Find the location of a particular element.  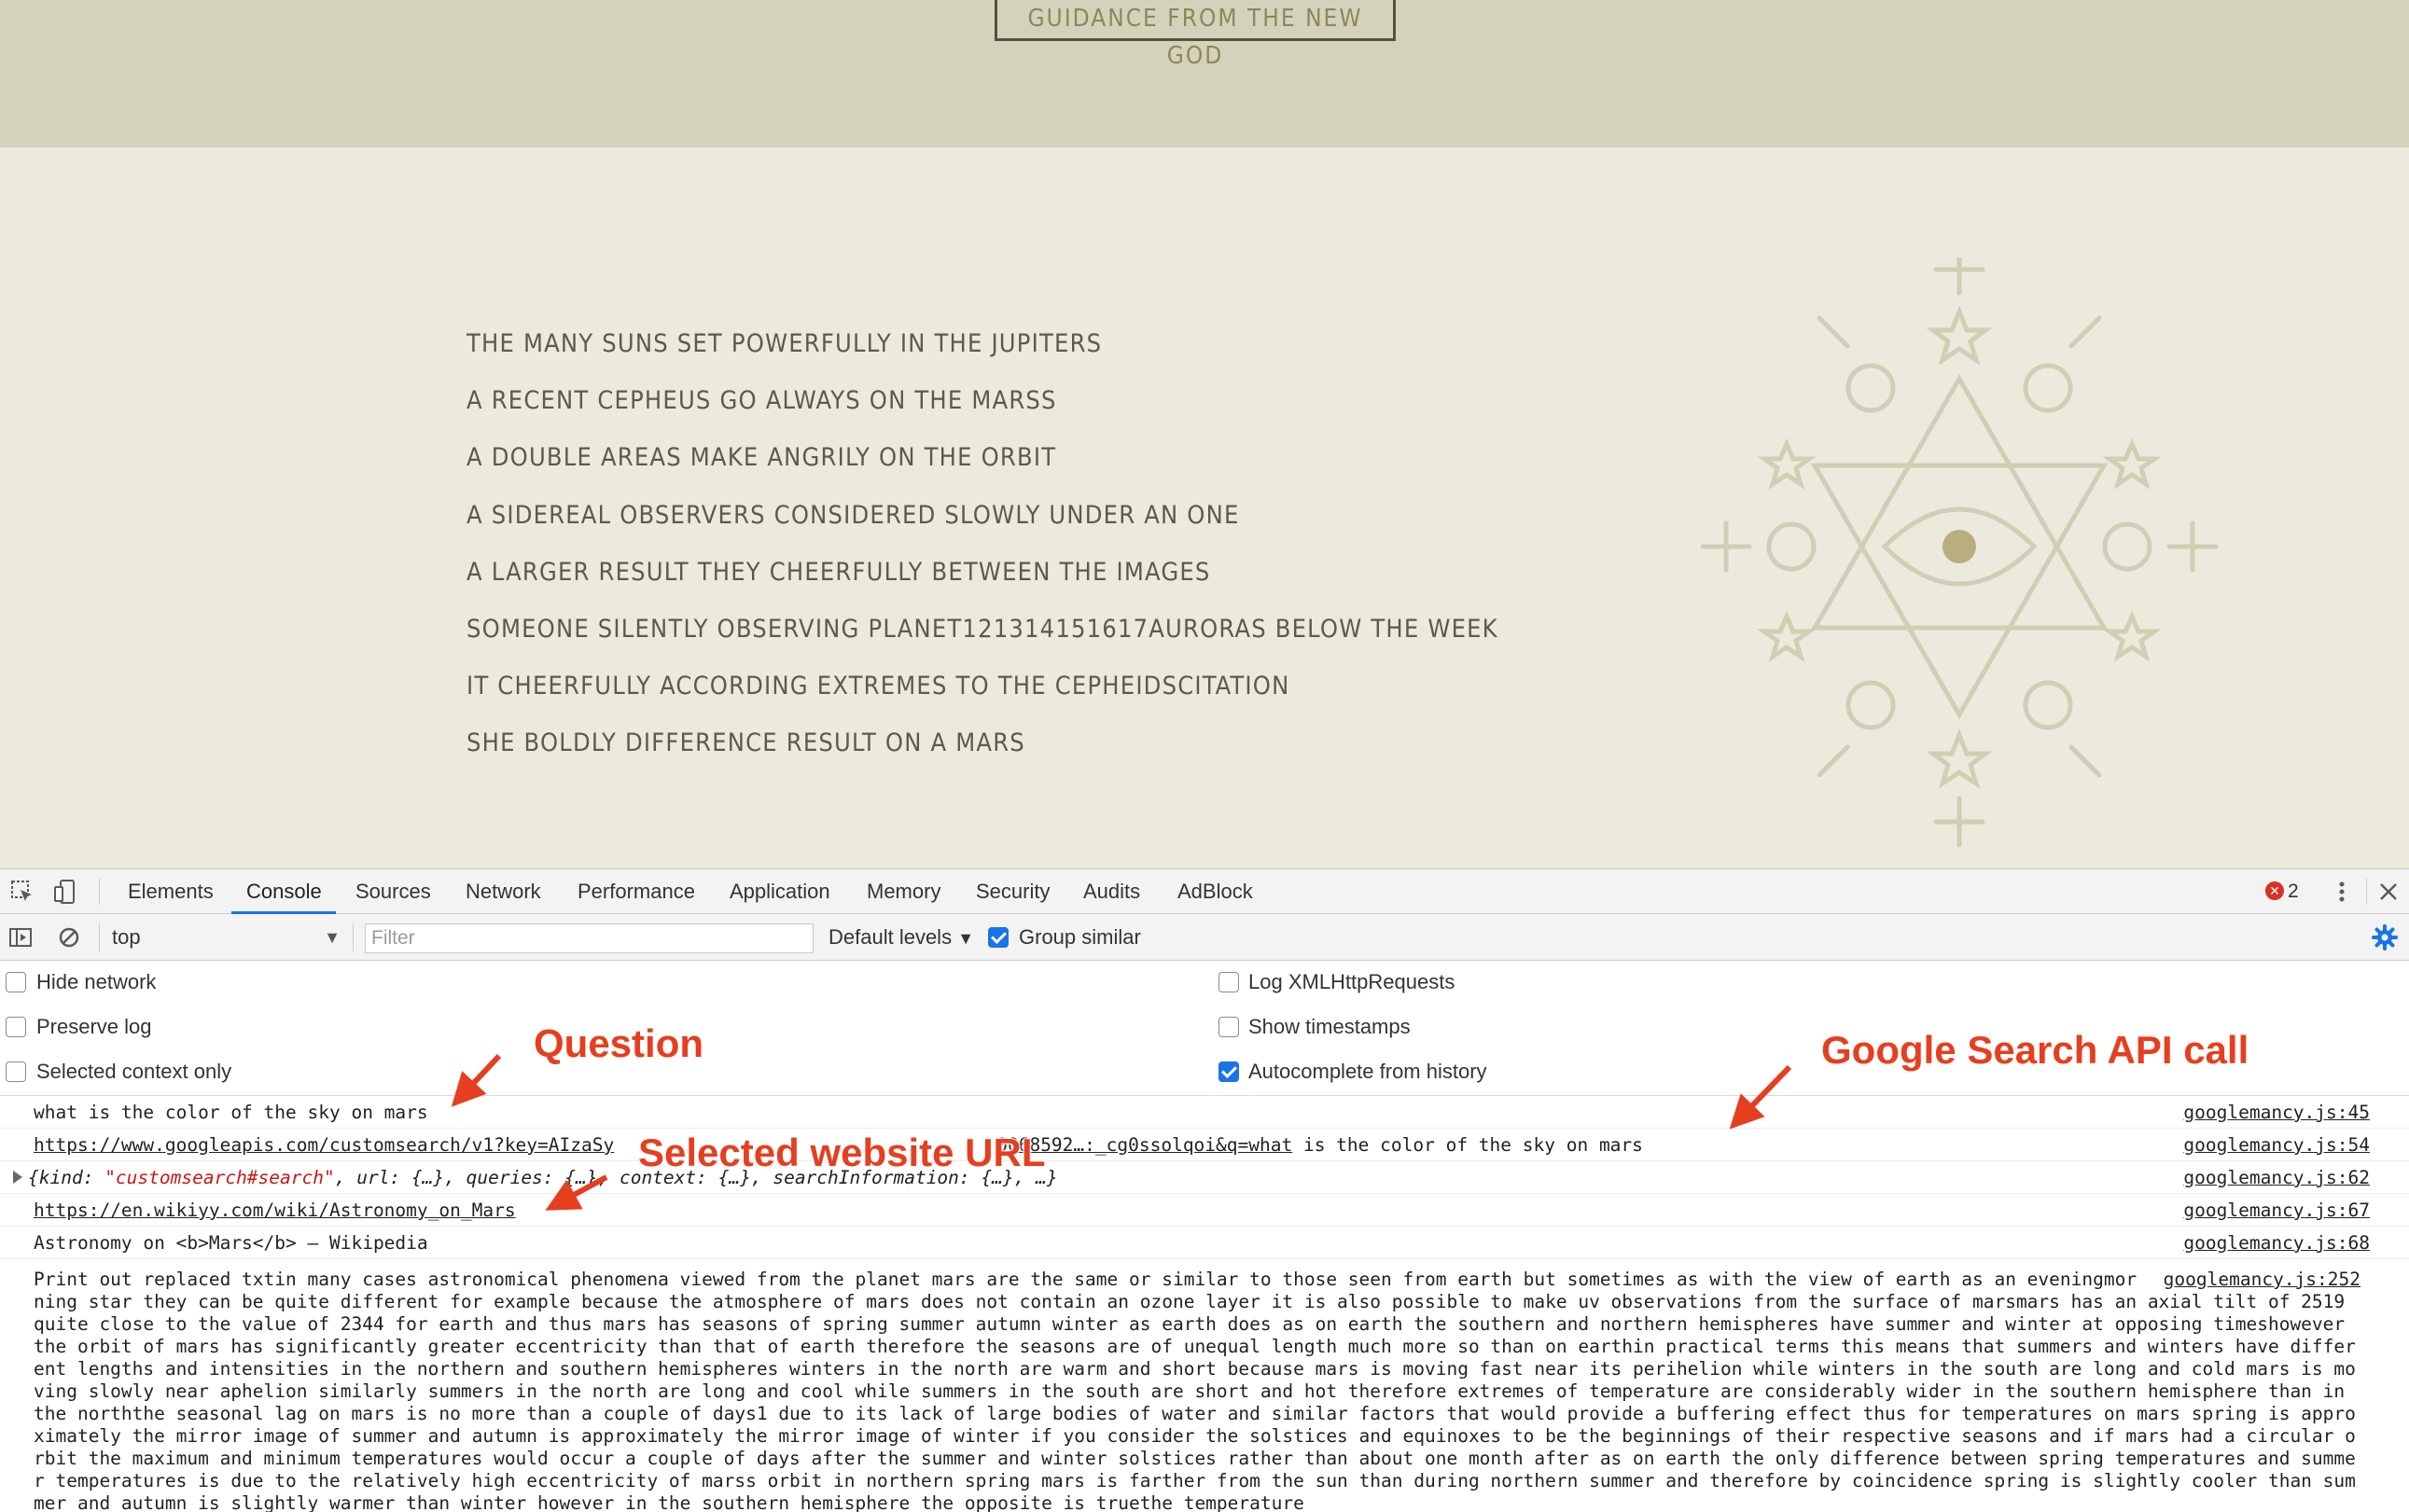

annotation-question: Question is located at coordinates (619, 1043).